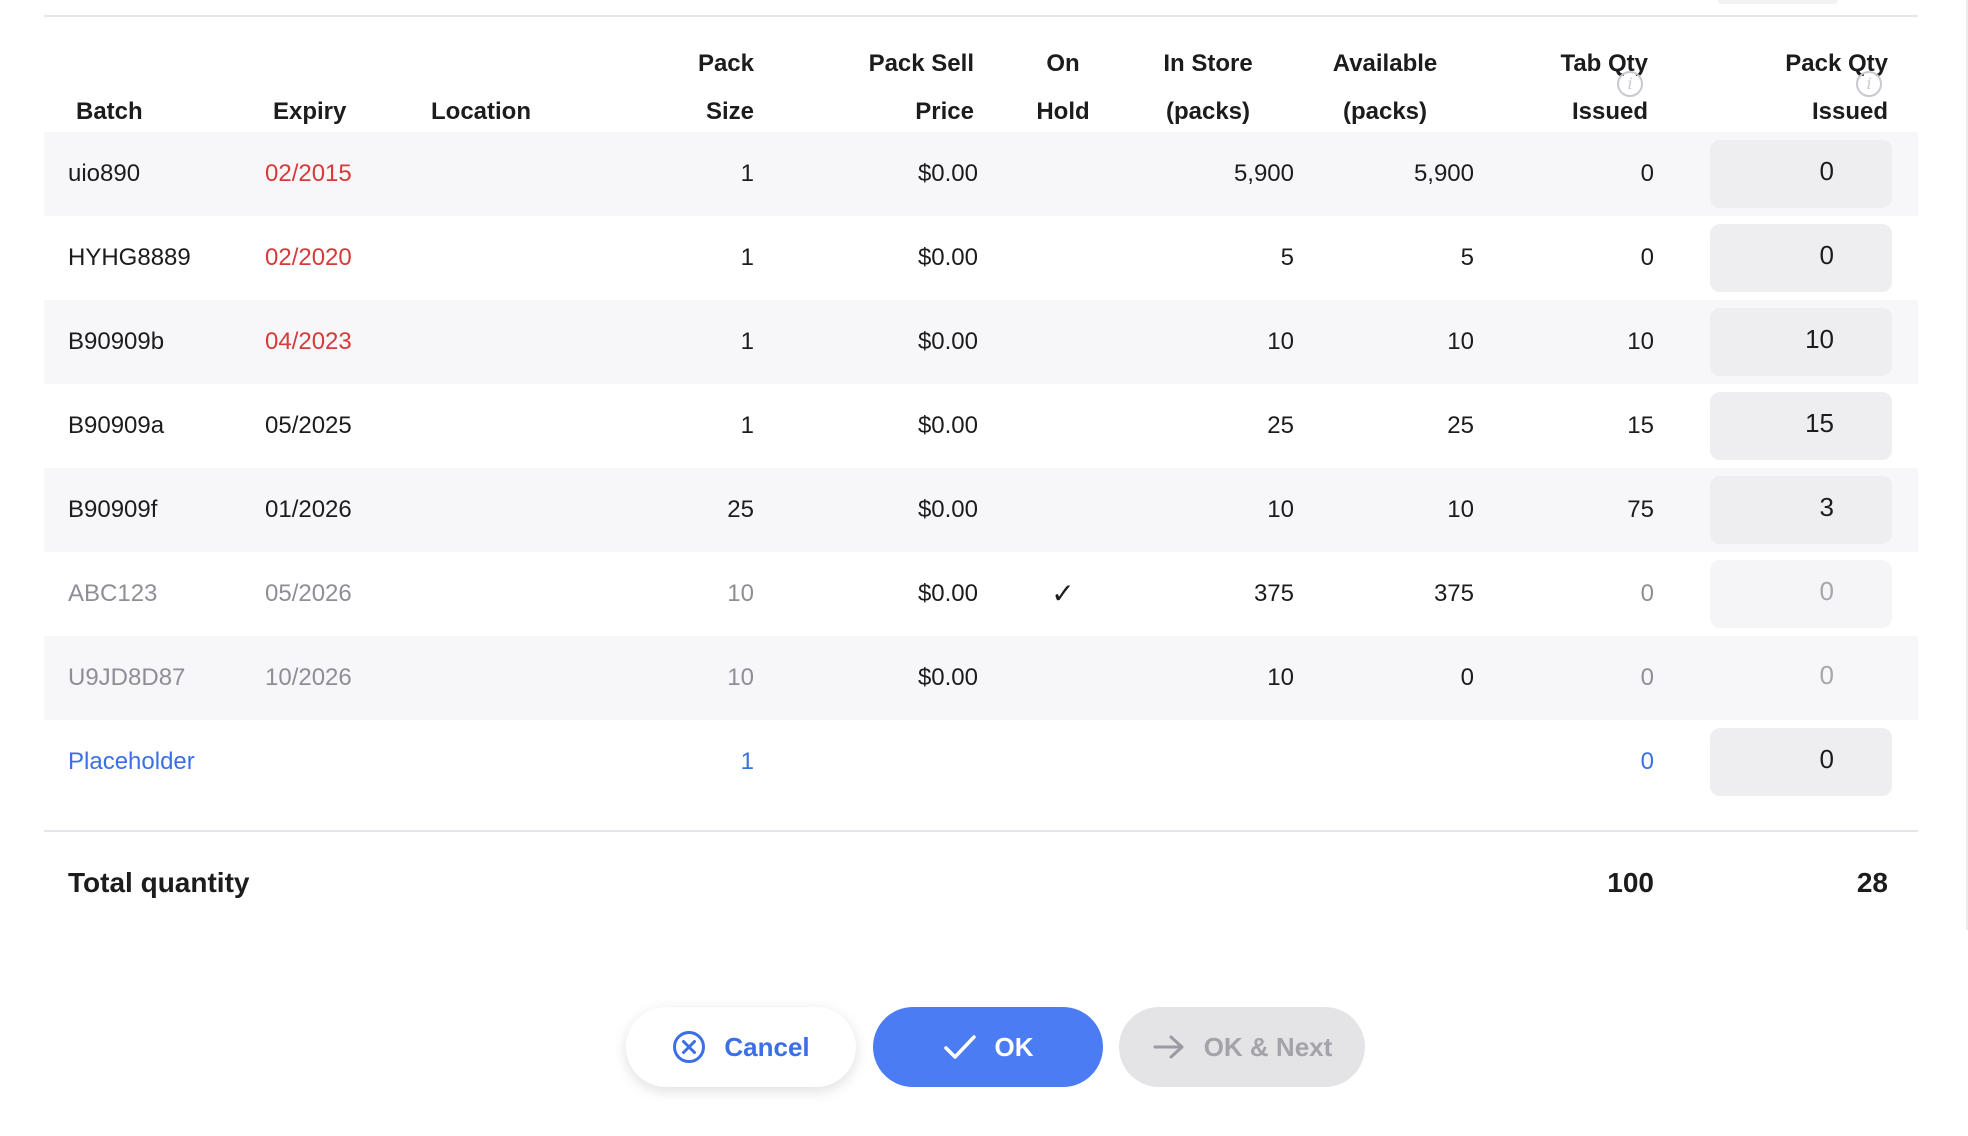 The image size is (1968, 1136). What do you see at coordinates (1467, 257) in the screenshot?
I see `available-cell: 5` at bounding box center [1467, 257].